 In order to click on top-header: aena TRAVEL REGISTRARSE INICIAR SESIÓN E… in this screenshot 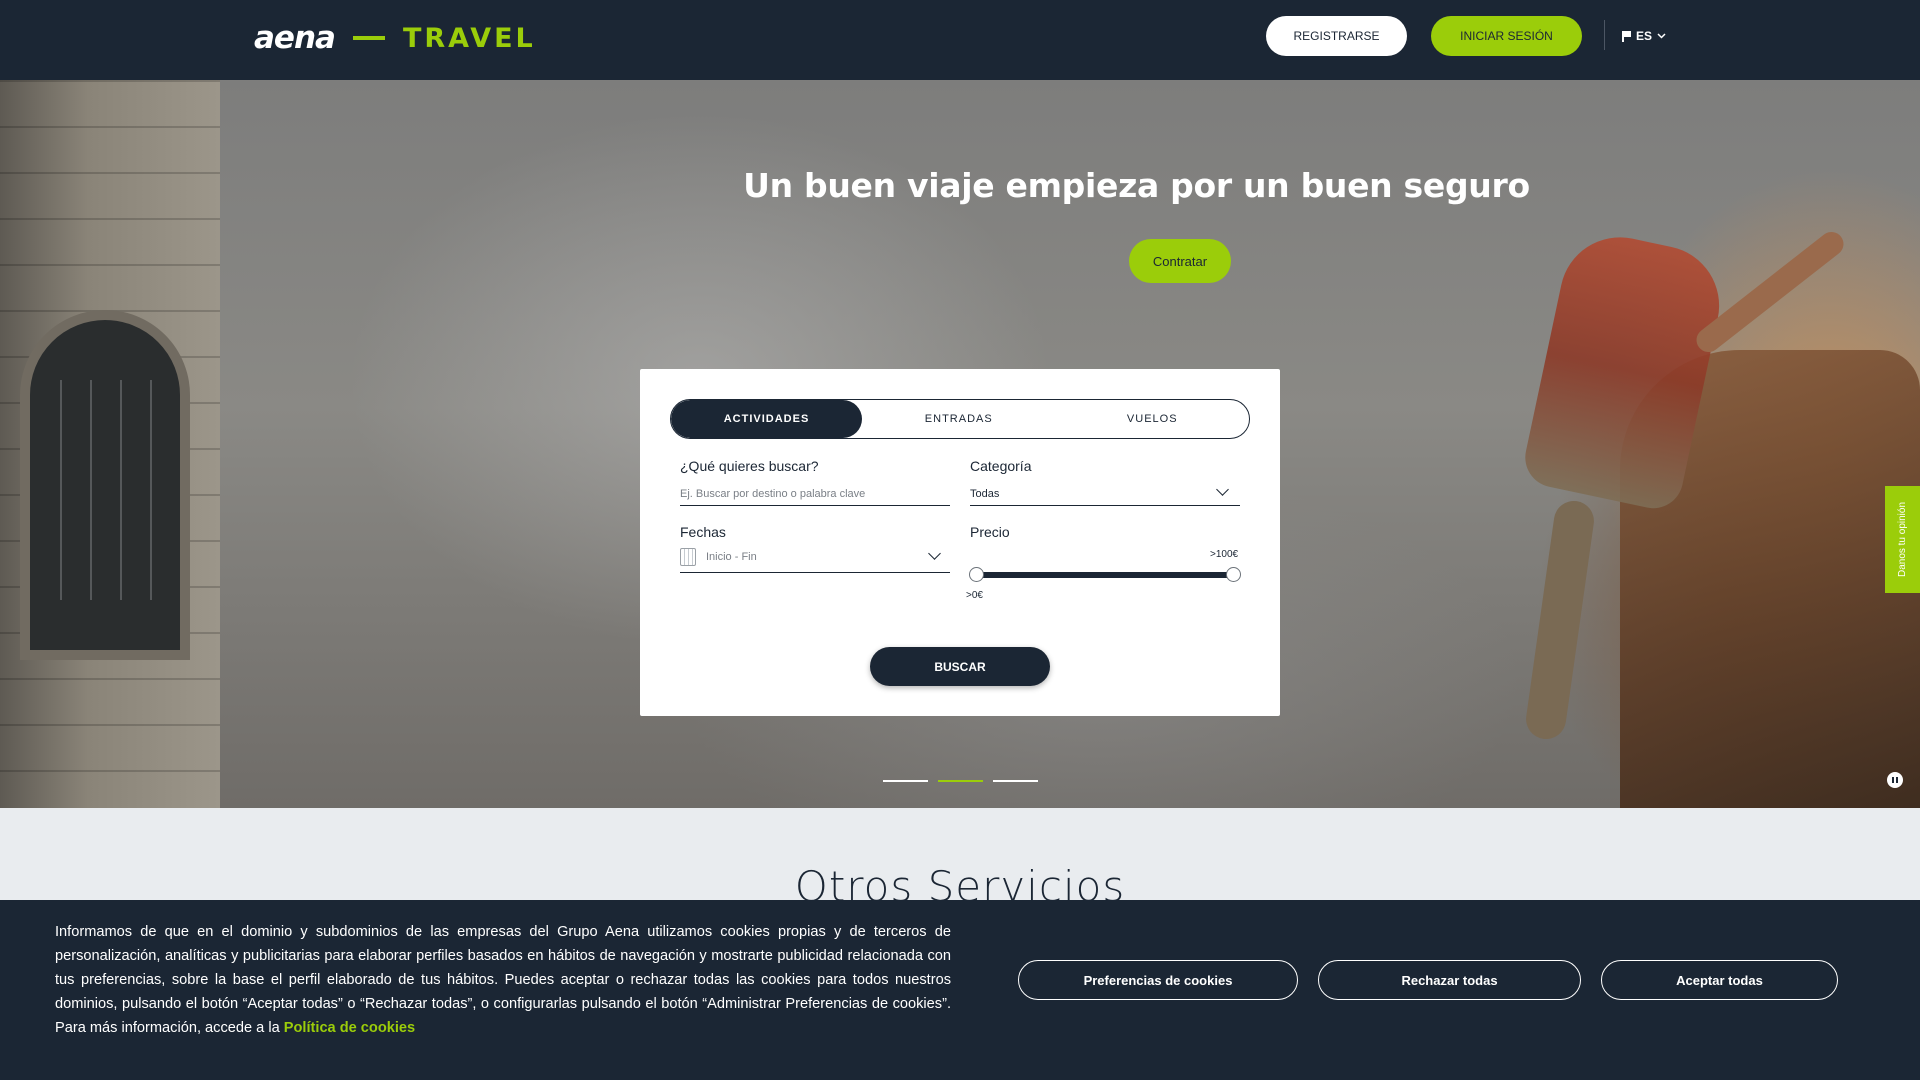, I will do `click(960, 40)`.